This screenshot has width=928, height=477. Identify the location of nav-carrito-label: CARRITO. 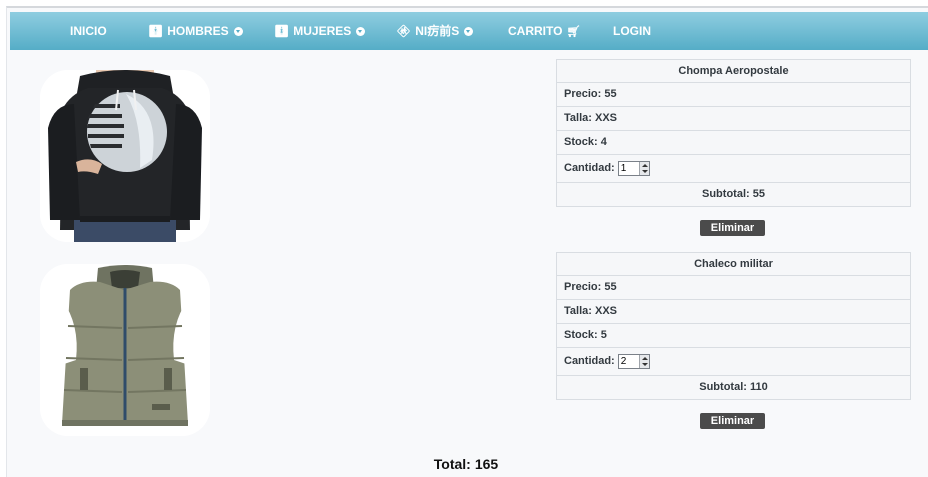
(535, 31).